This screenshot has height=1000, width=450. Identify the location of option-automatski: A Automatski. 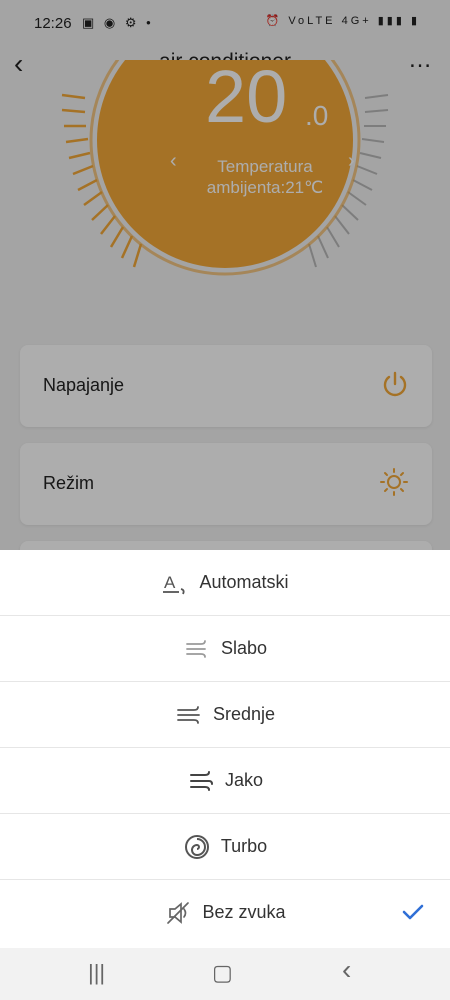
(225, 583).